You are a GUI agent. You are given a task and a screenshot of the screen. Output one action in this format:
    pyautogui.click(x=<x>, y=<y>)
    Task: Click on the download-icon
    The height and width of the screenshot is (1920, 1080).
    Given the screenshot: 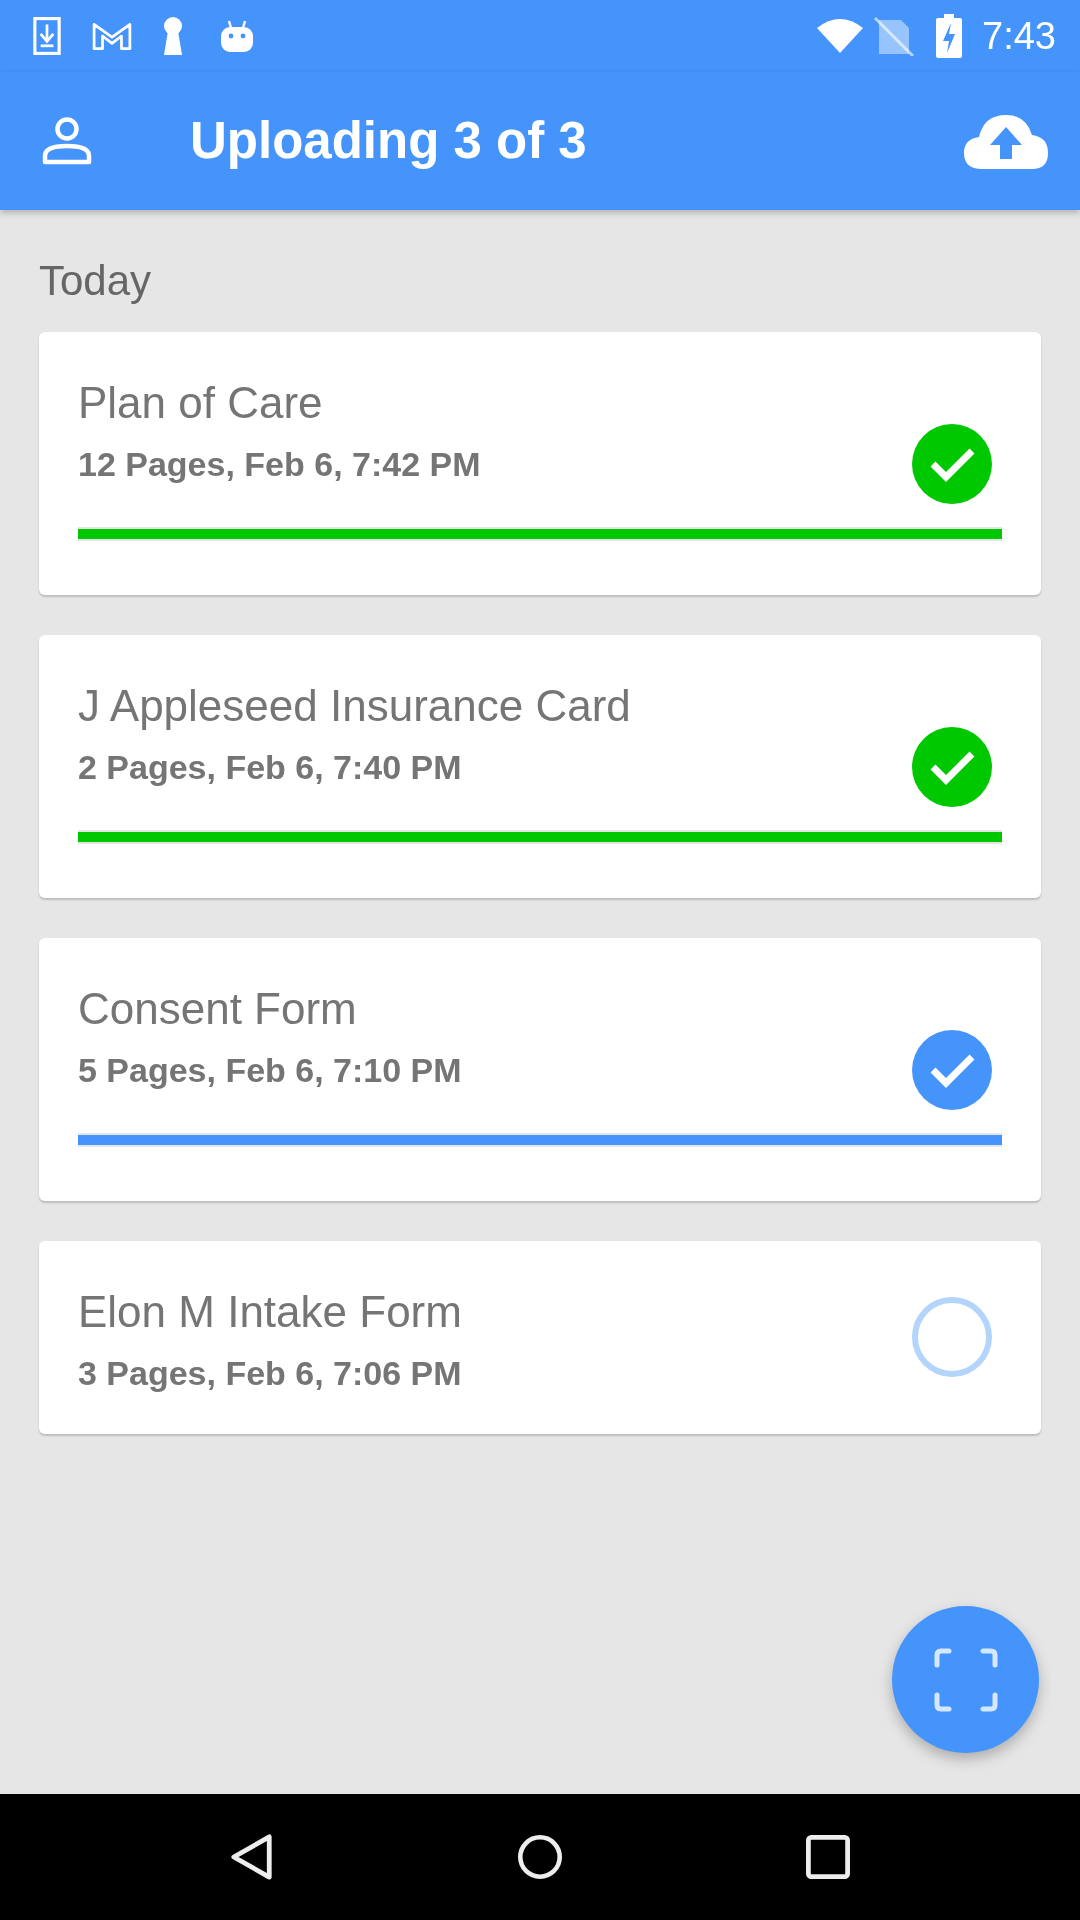 What is the action you would take?
    pyautogui.click(x=47, y=36)
    